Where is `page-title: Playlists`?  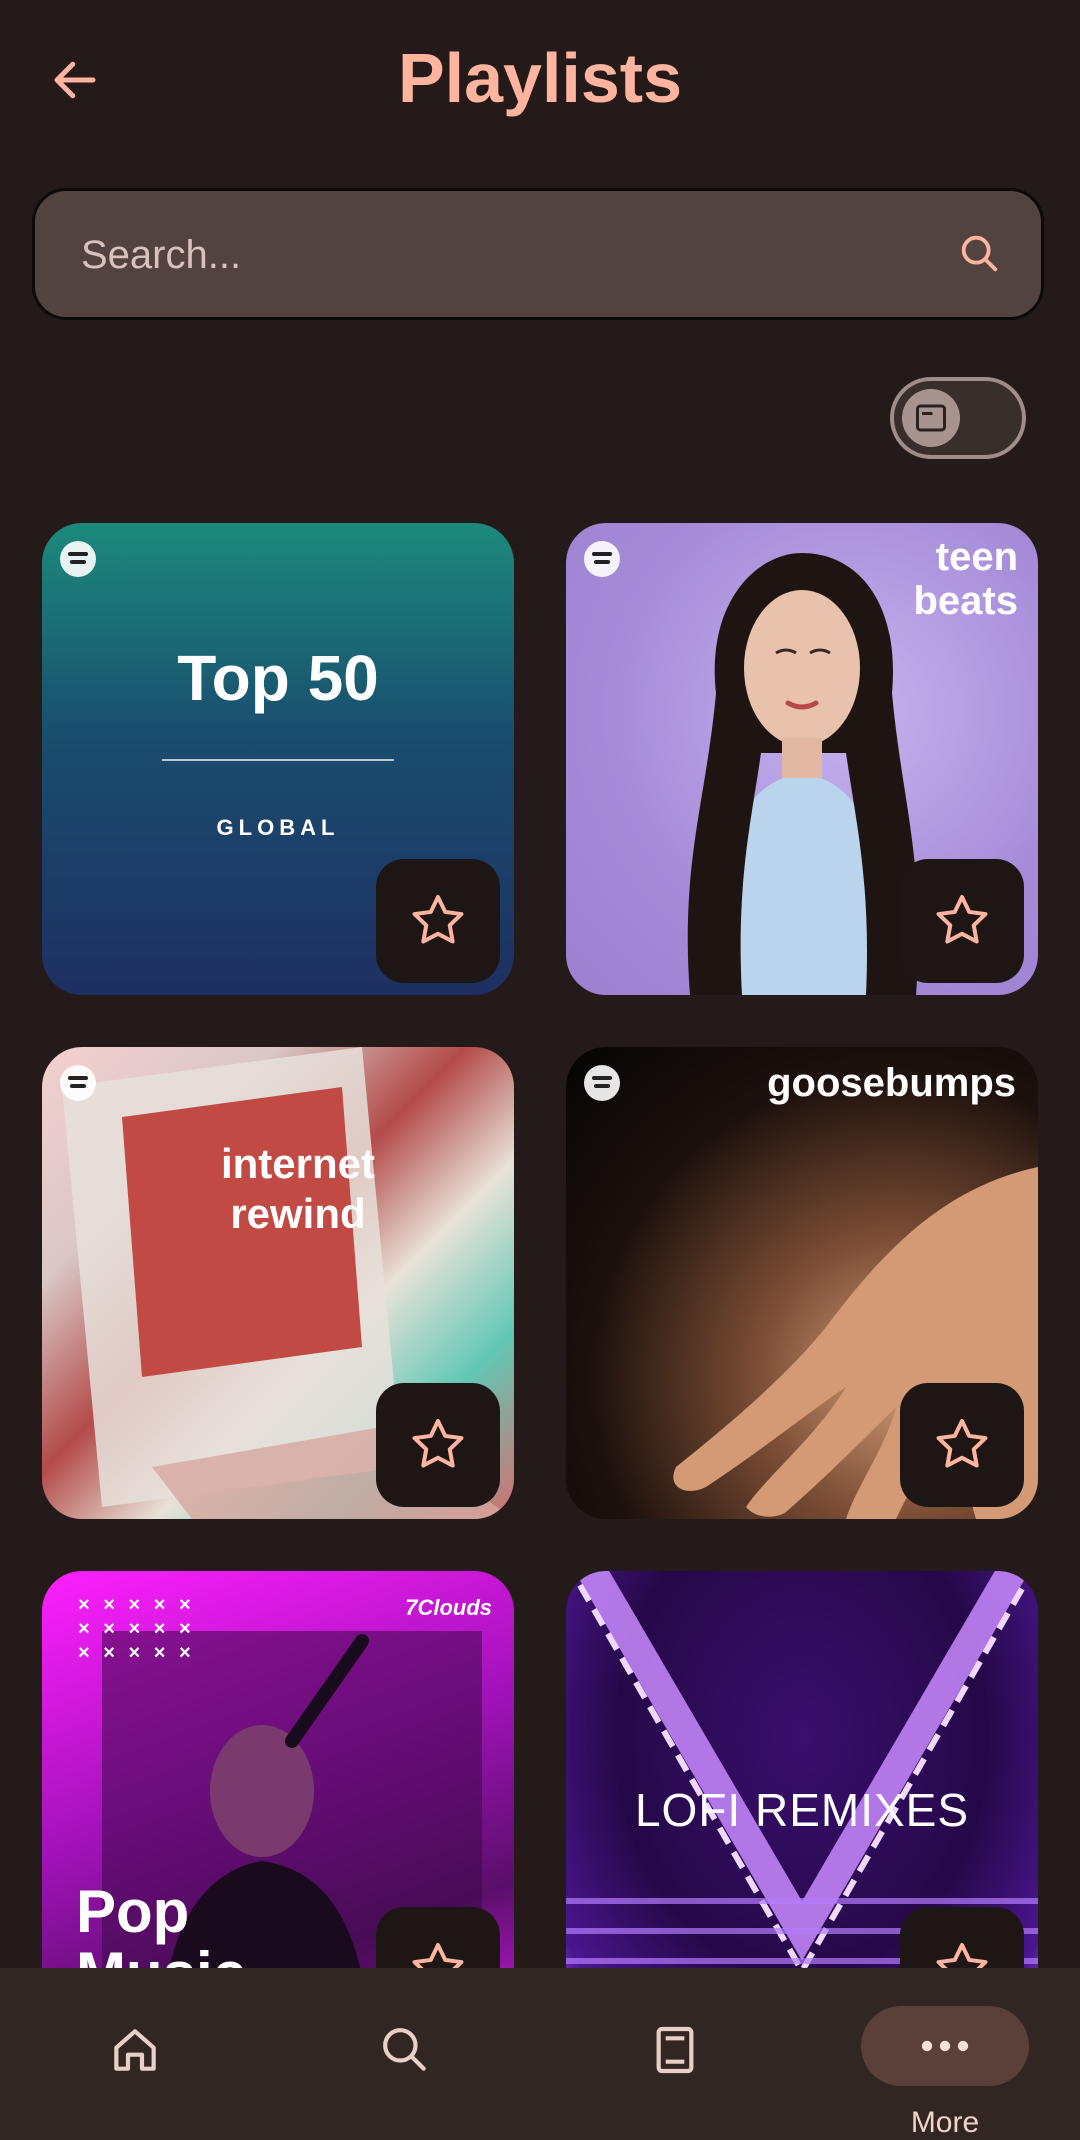
page-title: Playlists is located at coordinates (540, 78).